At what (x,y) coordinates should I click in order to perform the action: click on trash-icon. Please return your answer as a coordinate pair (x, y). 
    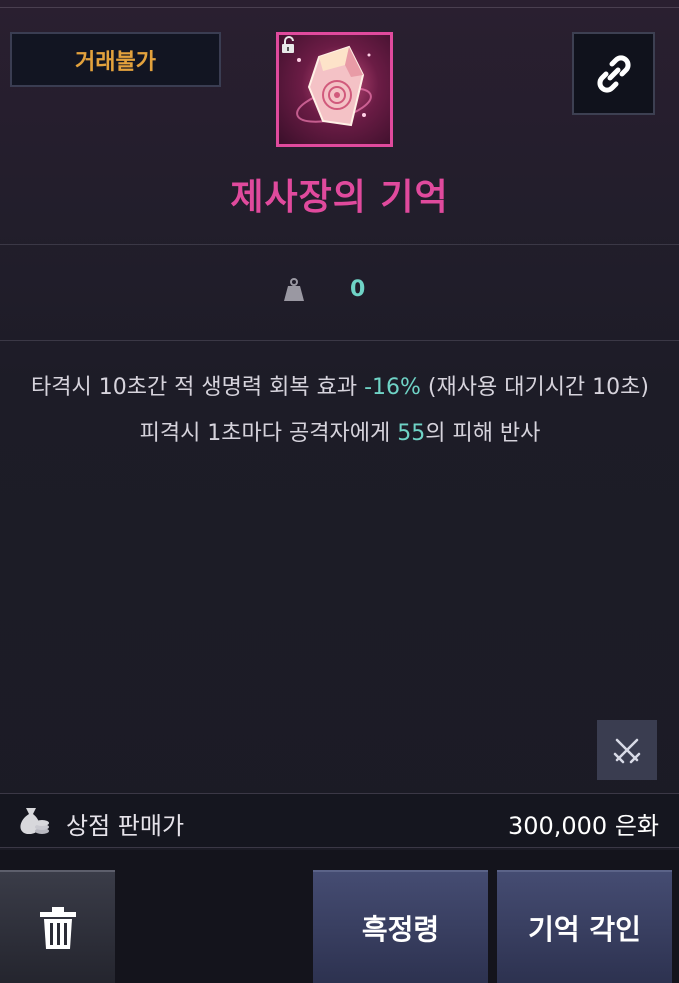
    Looking at the image, I should click on (57, 927).